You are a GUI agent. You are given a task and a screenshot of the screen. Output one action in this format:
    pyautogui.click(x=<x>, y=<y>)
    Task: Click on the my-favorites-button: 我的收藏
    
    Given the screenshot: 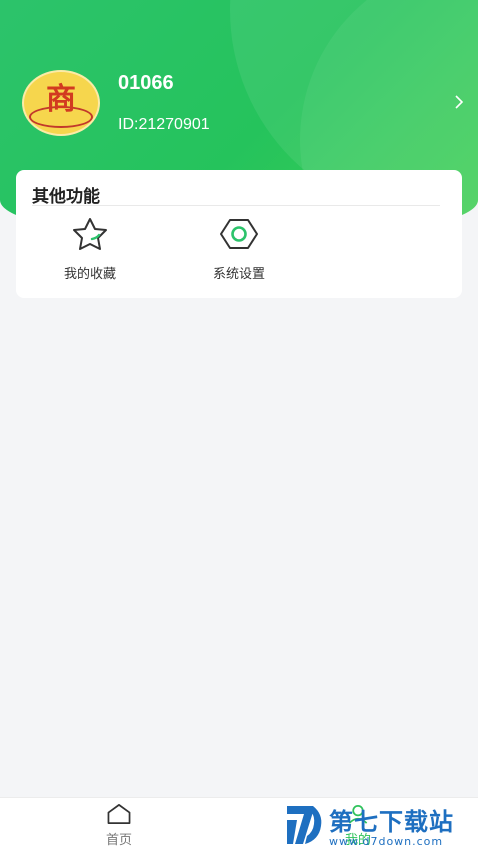 What is the action you would take?
    pyautogui.click(x=90, y=249)
    